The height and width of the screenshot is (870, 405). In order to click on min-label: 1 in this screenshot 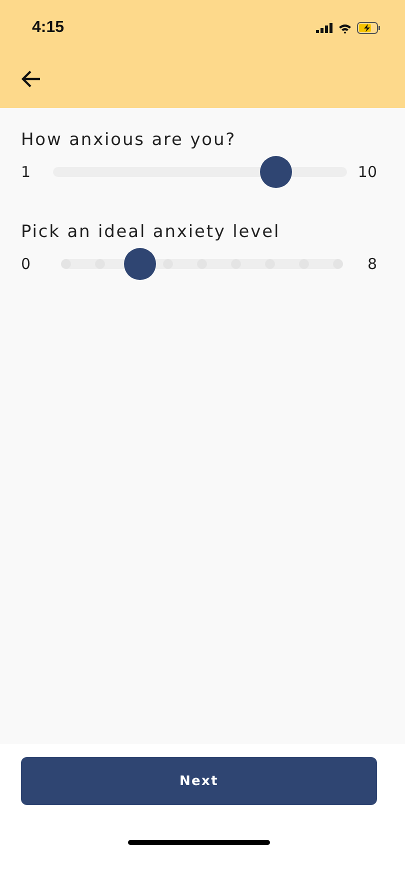, I will do `click(26, 172)`.